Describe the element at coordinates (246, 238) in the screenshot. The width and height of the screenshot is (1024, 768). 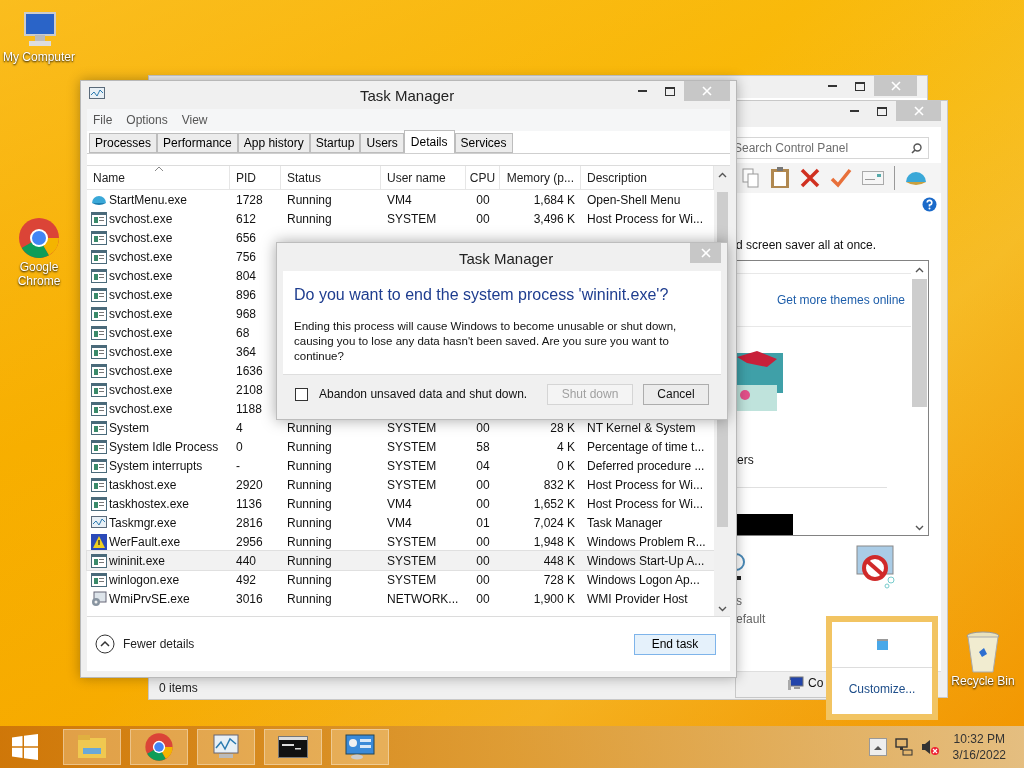
I see `pid-cell-text: 656` at that location.